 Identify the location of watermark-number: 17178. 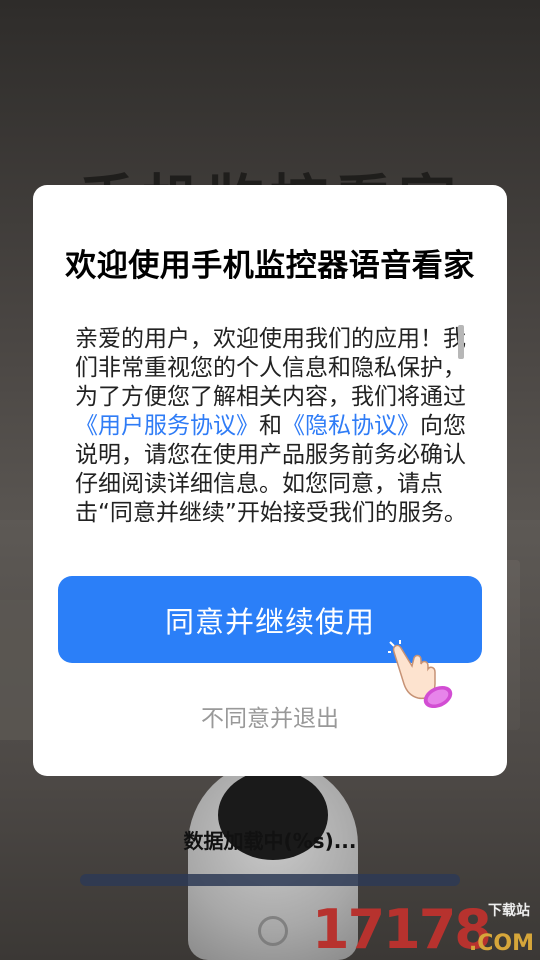
(402, 929).